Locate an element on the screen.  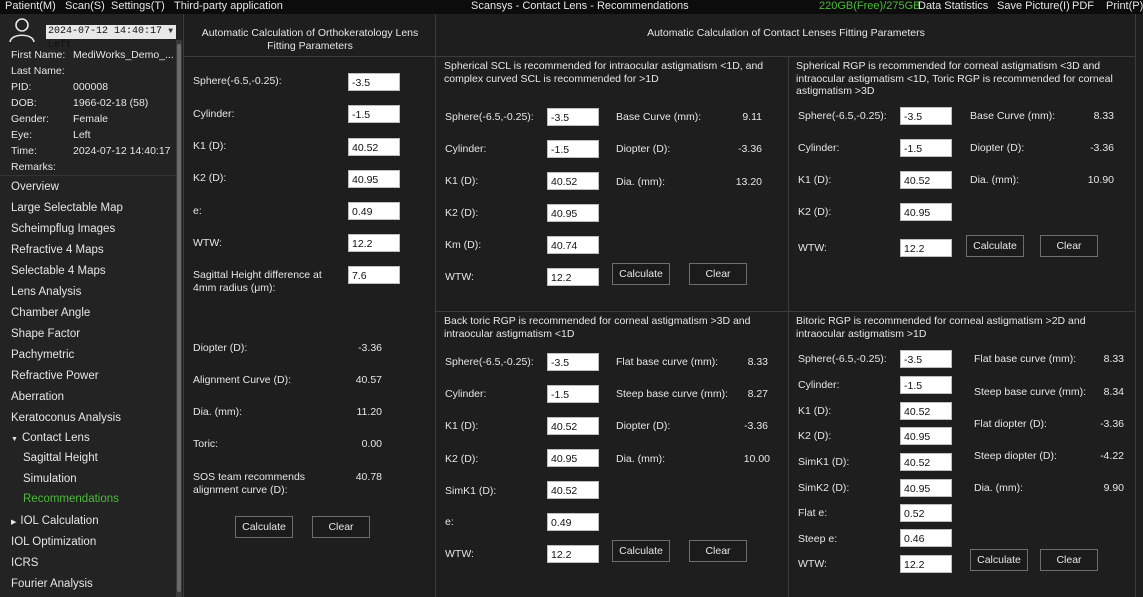
backtoric-sphere-input: -3.5 is located at coordinates (573, 362).